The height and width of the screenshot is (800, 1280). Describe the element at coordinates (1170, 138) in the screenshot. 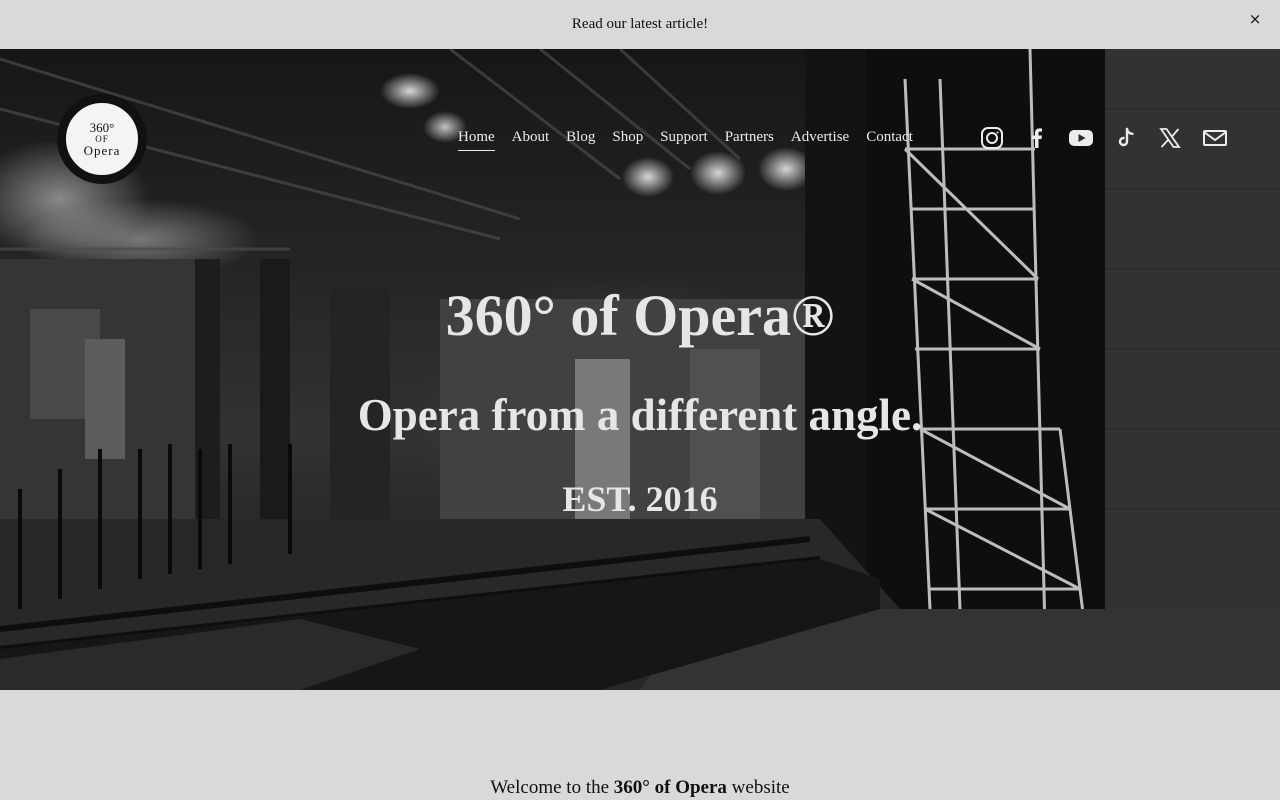

I see `x-icon` at that location.